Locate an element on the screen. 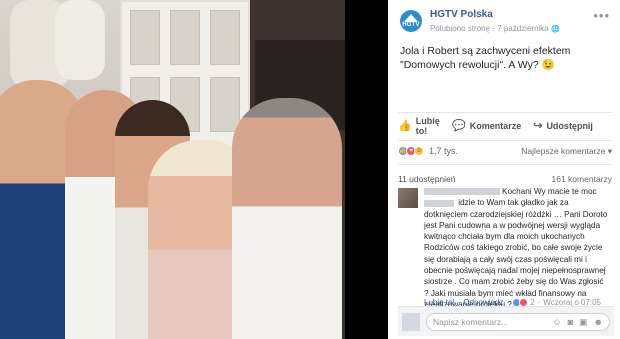 The width and height of the screenshot is (620, 339). commenter-name-redacted is located at coordinates (462, 192).